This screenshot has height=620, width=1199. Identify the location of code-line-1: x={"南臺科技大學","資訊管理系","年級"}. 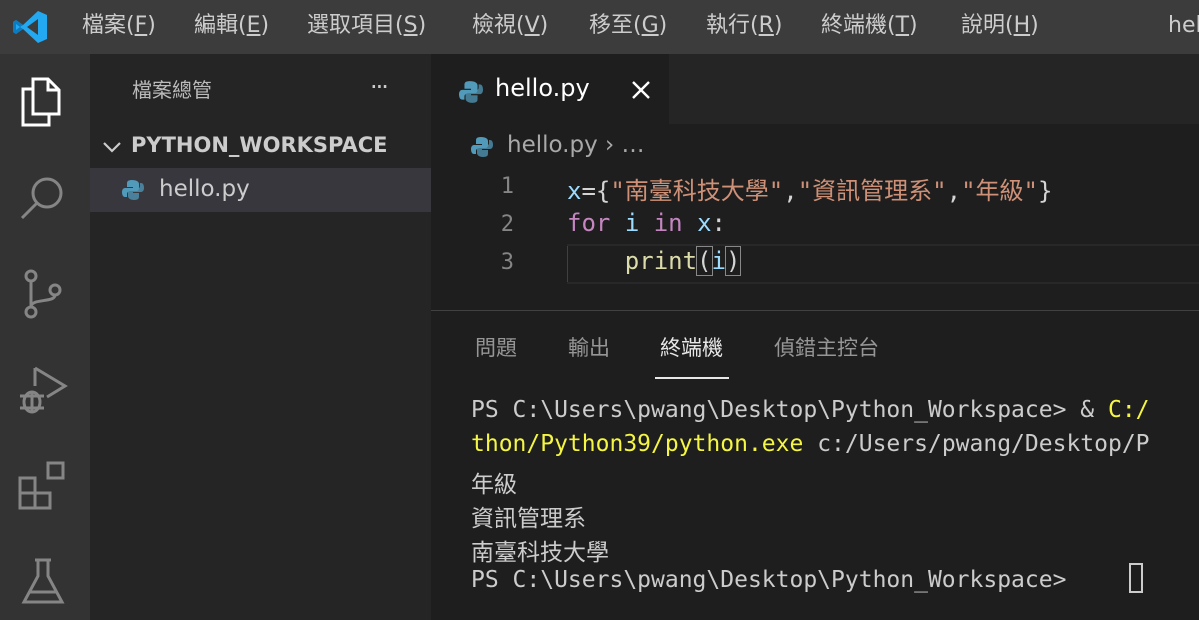
(809, 188).